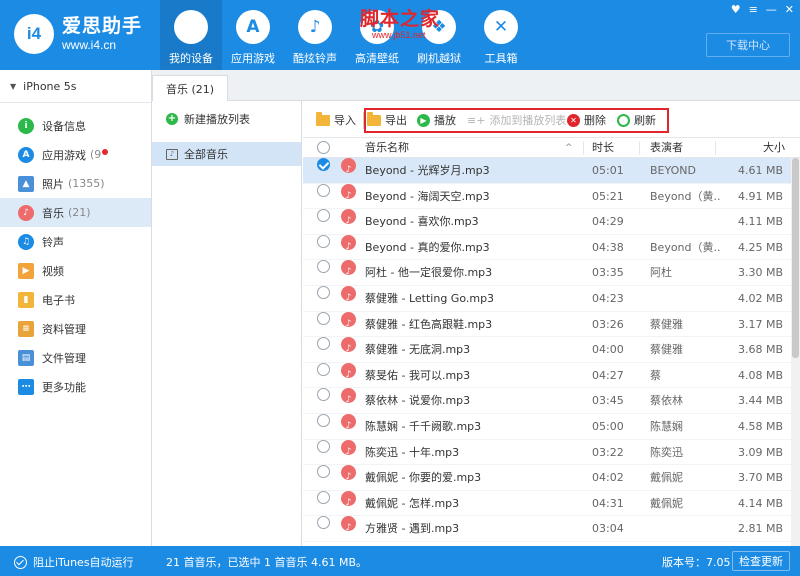  Describe the element at coordinates (551, 324) in the screenshot. I see `table-row: ♪ 蔡健雅 - 红色高跟鞋.mp3 03:26 蔡健雅 3.17 MB` at that location.